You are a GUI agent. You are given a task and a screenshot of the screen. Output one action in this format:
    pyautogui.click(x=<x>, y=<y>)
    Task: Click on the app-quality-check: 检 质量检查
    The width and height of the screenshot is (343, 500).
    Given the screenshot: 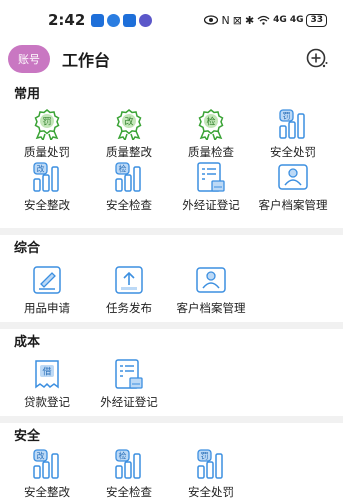 What is the action you would take?
    pyautogui.click(x=211, y=134)
    